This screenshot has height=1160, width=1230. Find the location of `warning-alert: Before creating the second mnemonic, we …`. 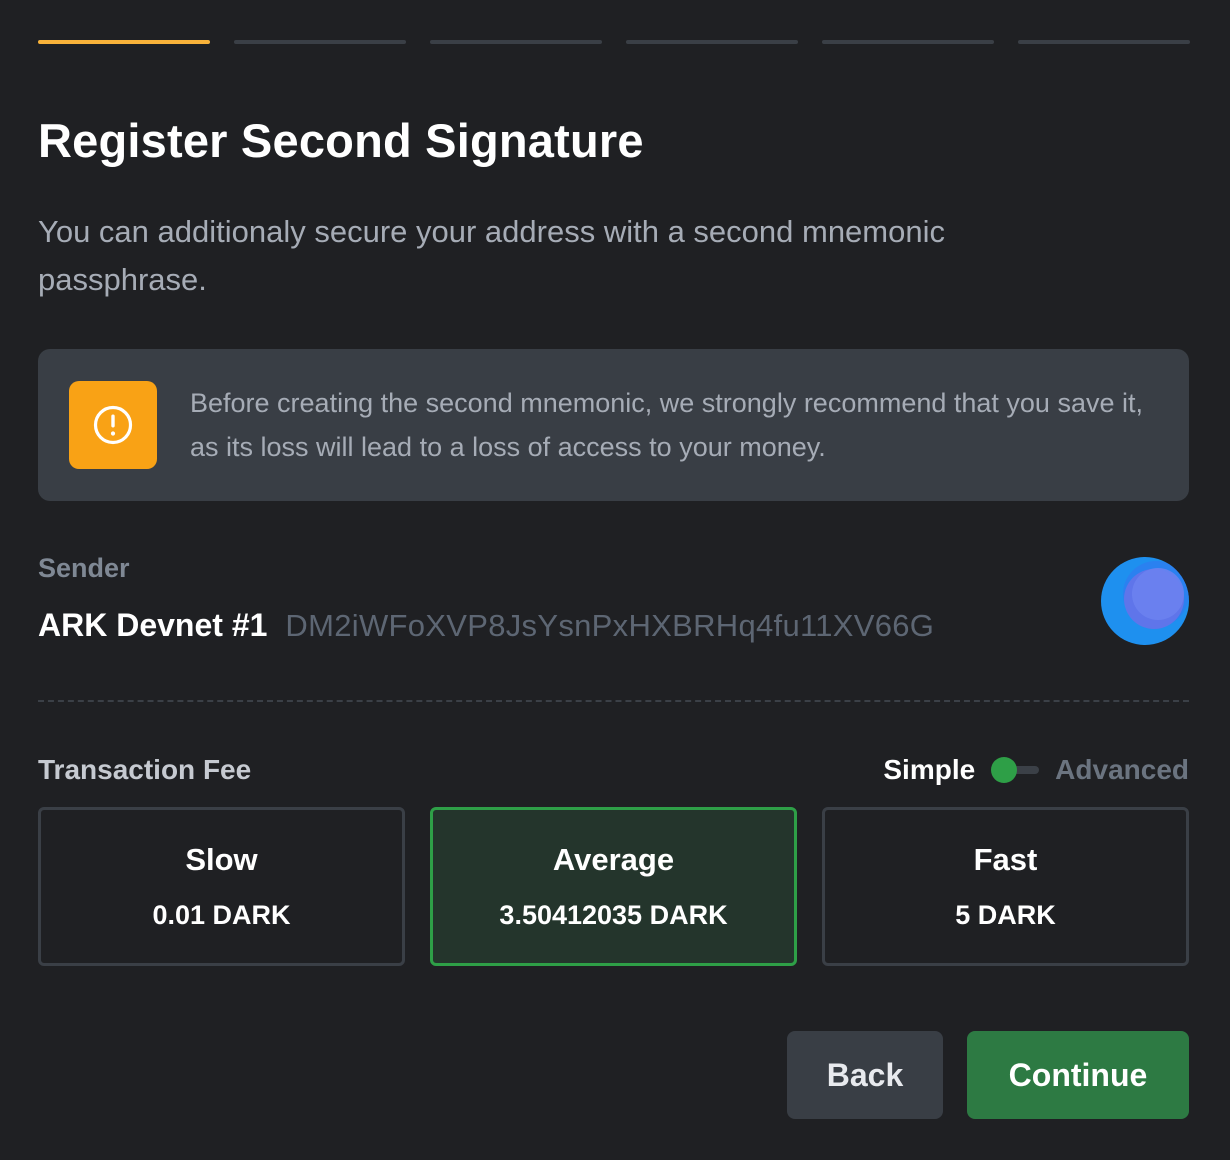

warning-alert: Before creating the second mnemonic, we … is located at coordinates (613, 425).